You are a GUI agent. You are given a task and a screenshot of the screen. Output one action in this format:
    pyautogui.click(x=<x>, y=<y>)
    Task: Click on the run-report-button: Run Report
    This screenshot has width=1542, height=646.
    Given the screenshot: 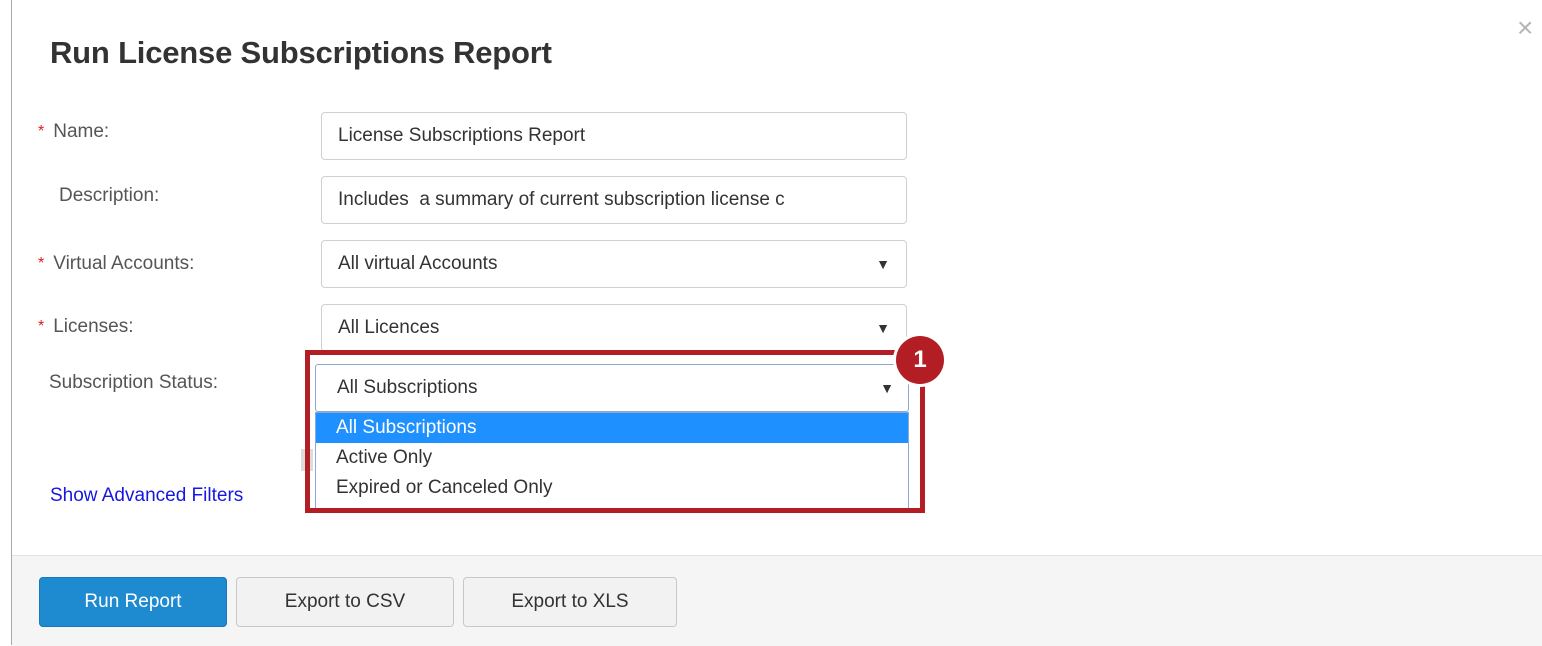 What is the action you would take?
    pyautogui.click(x=133, y=602)
    